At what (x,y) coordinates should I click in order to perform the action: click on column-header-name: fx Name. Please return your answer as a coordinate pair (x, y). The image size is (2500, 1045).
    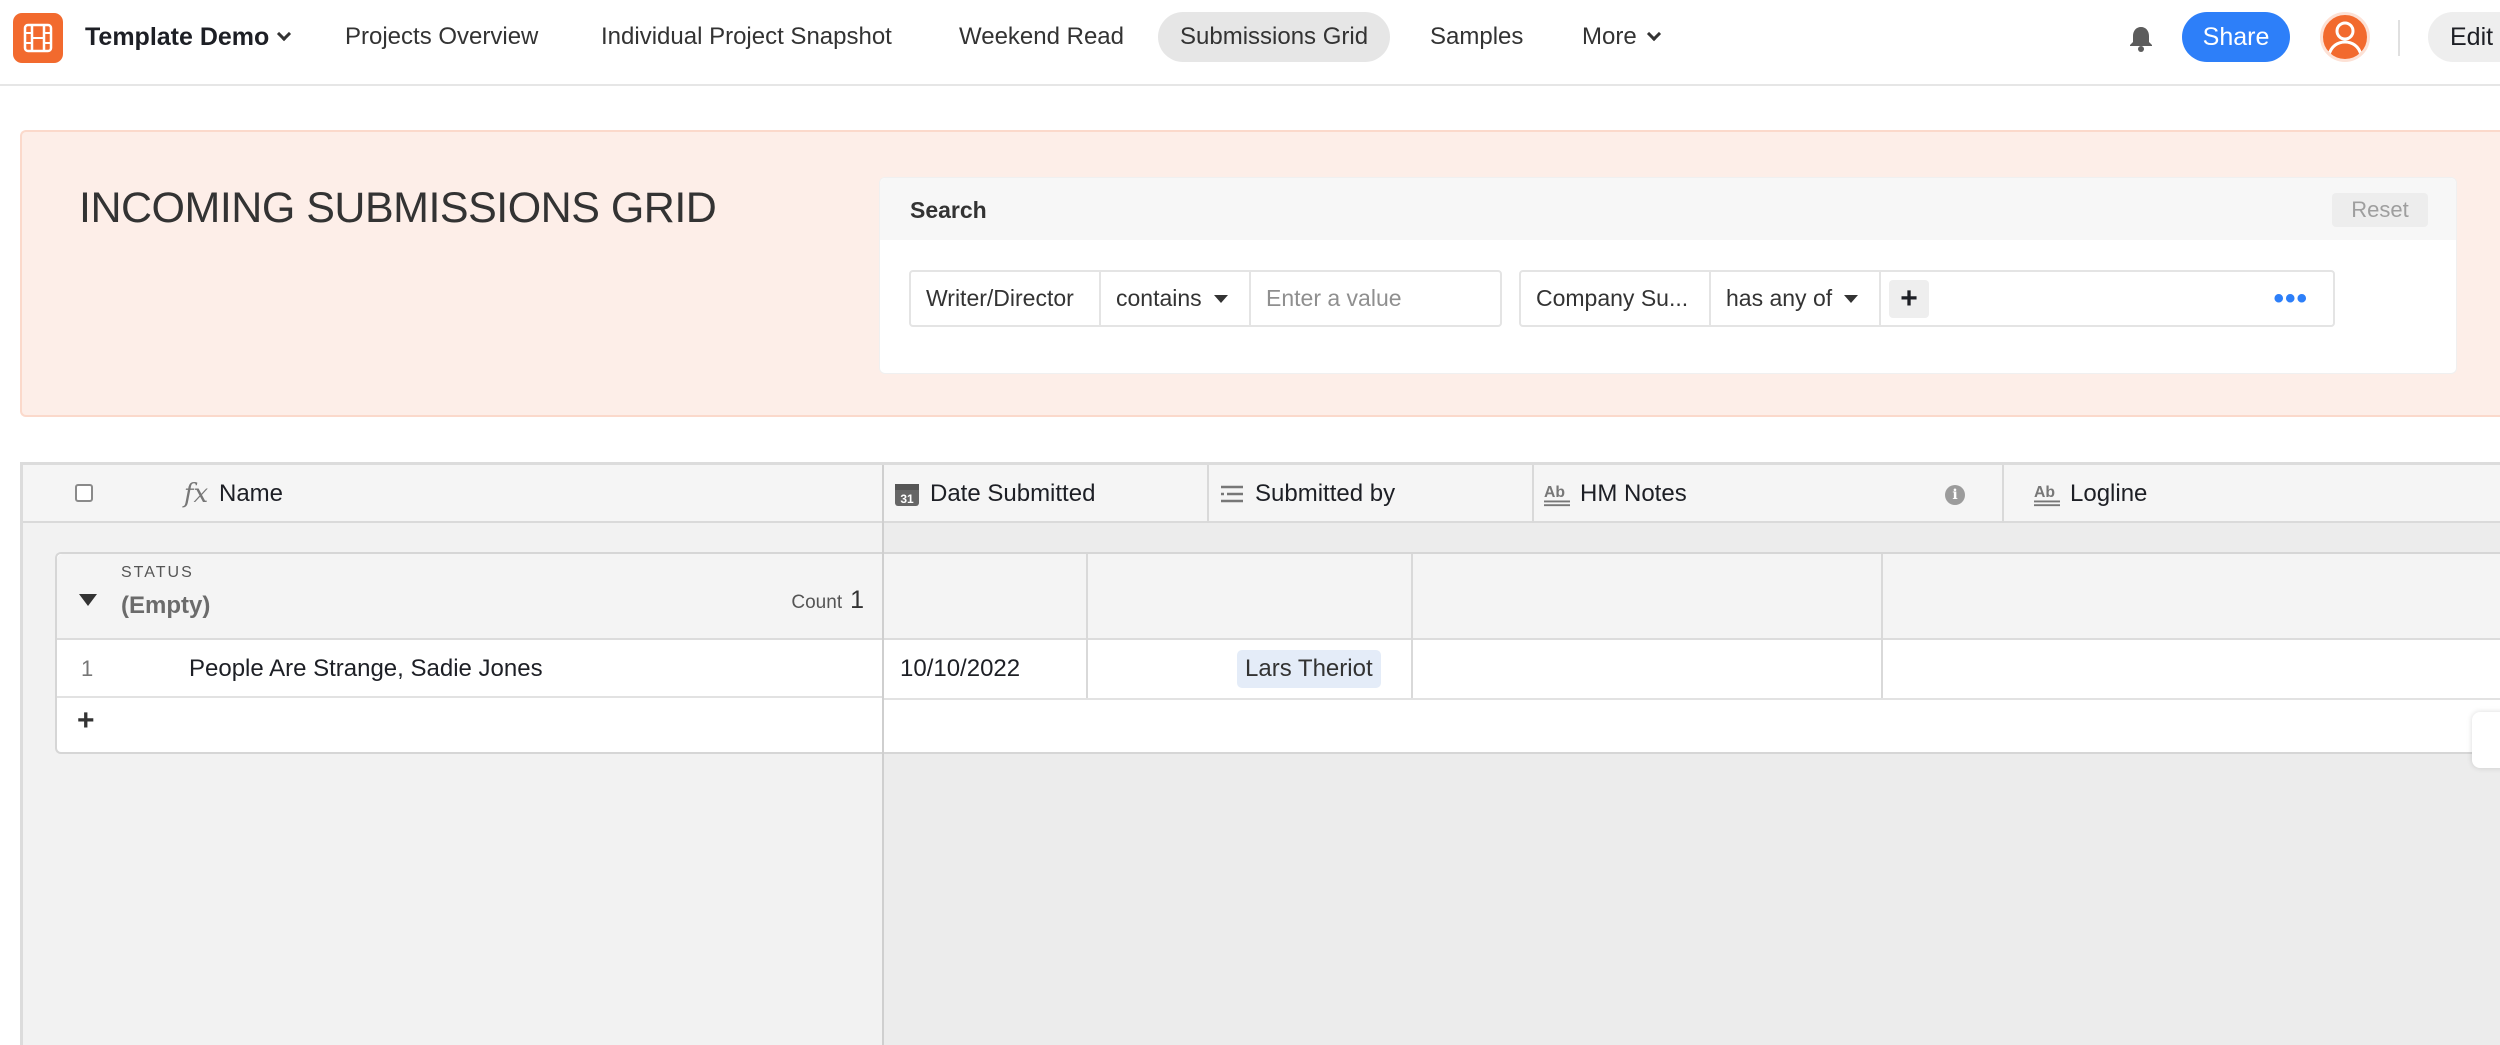
    Looking at the image, I should click on (233, 494).